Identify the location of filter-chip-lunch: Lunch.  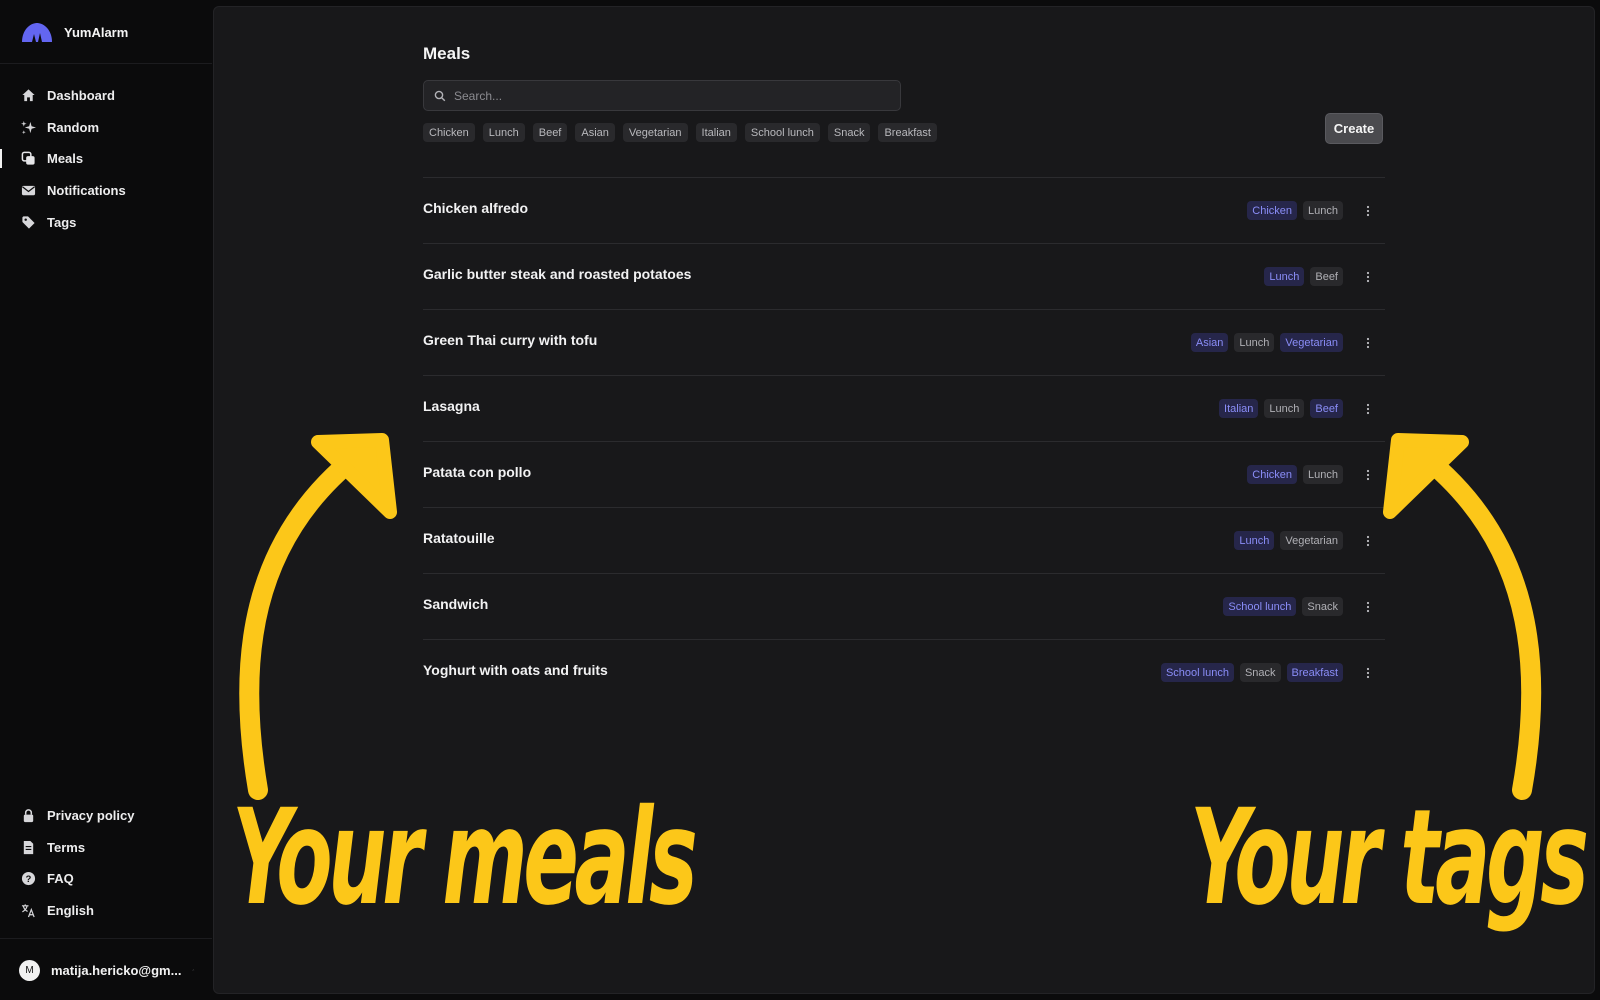
(503, 132).